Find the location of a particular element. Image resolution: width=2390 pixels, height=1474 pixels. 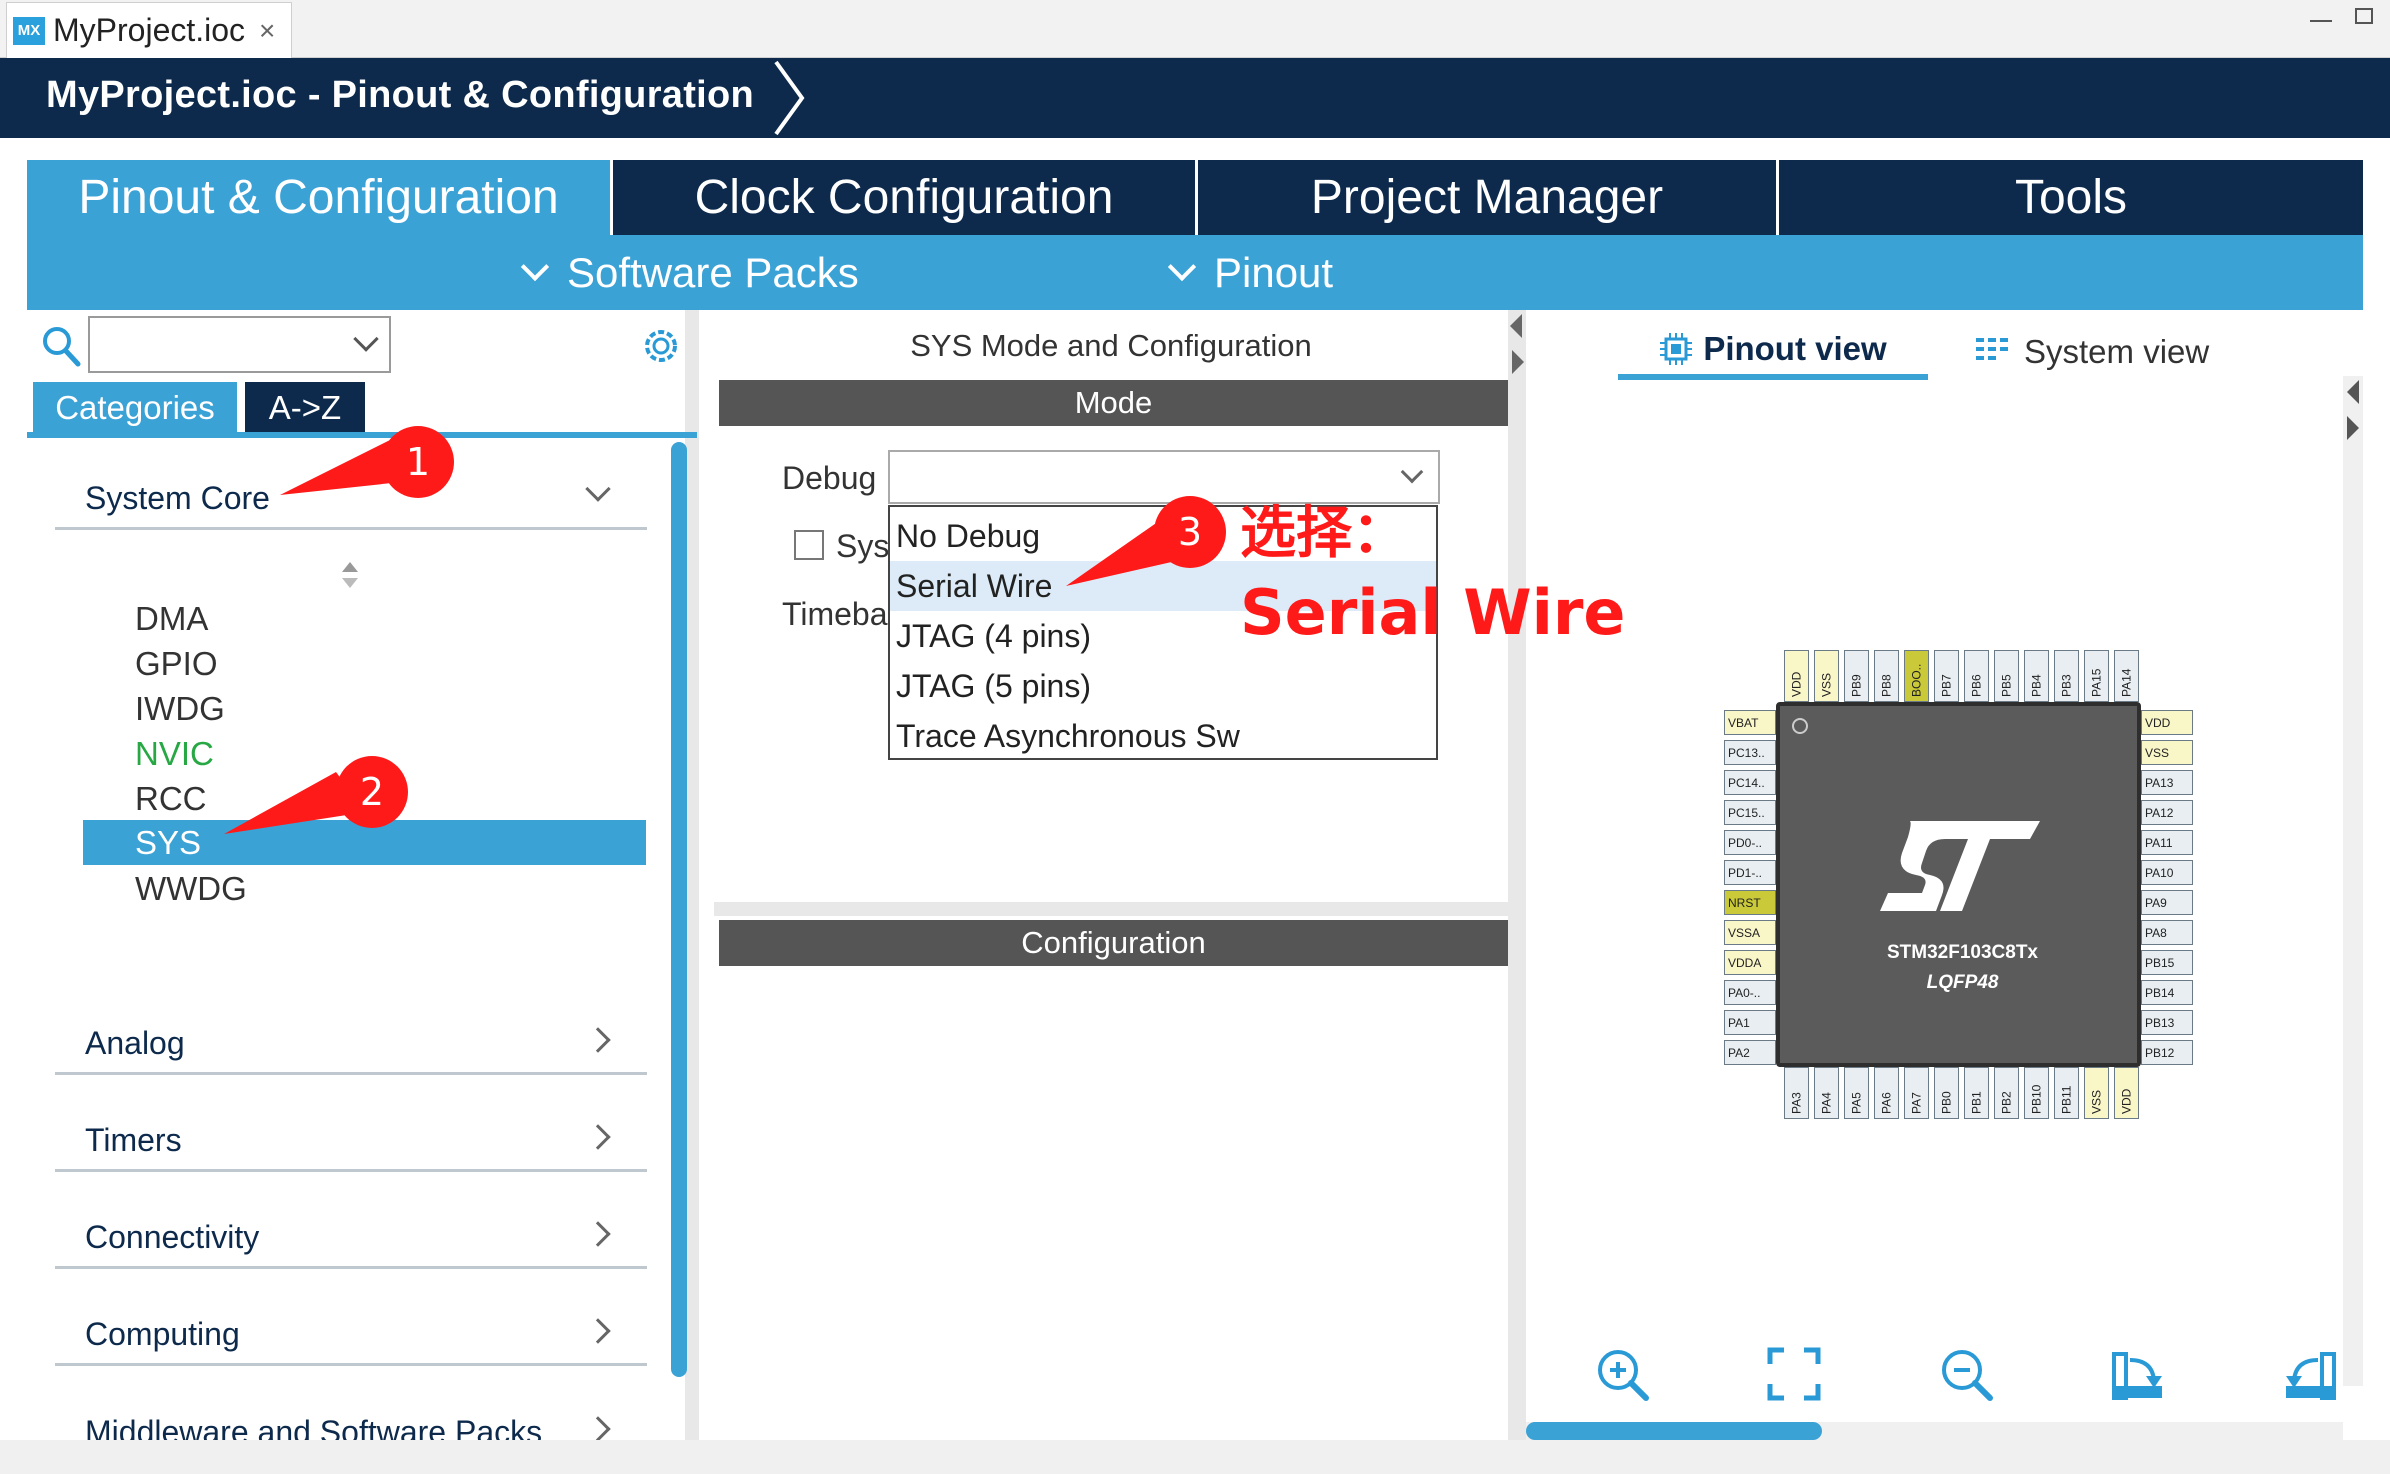

rotate-right-icon is located at coordinates (2138, 1374).